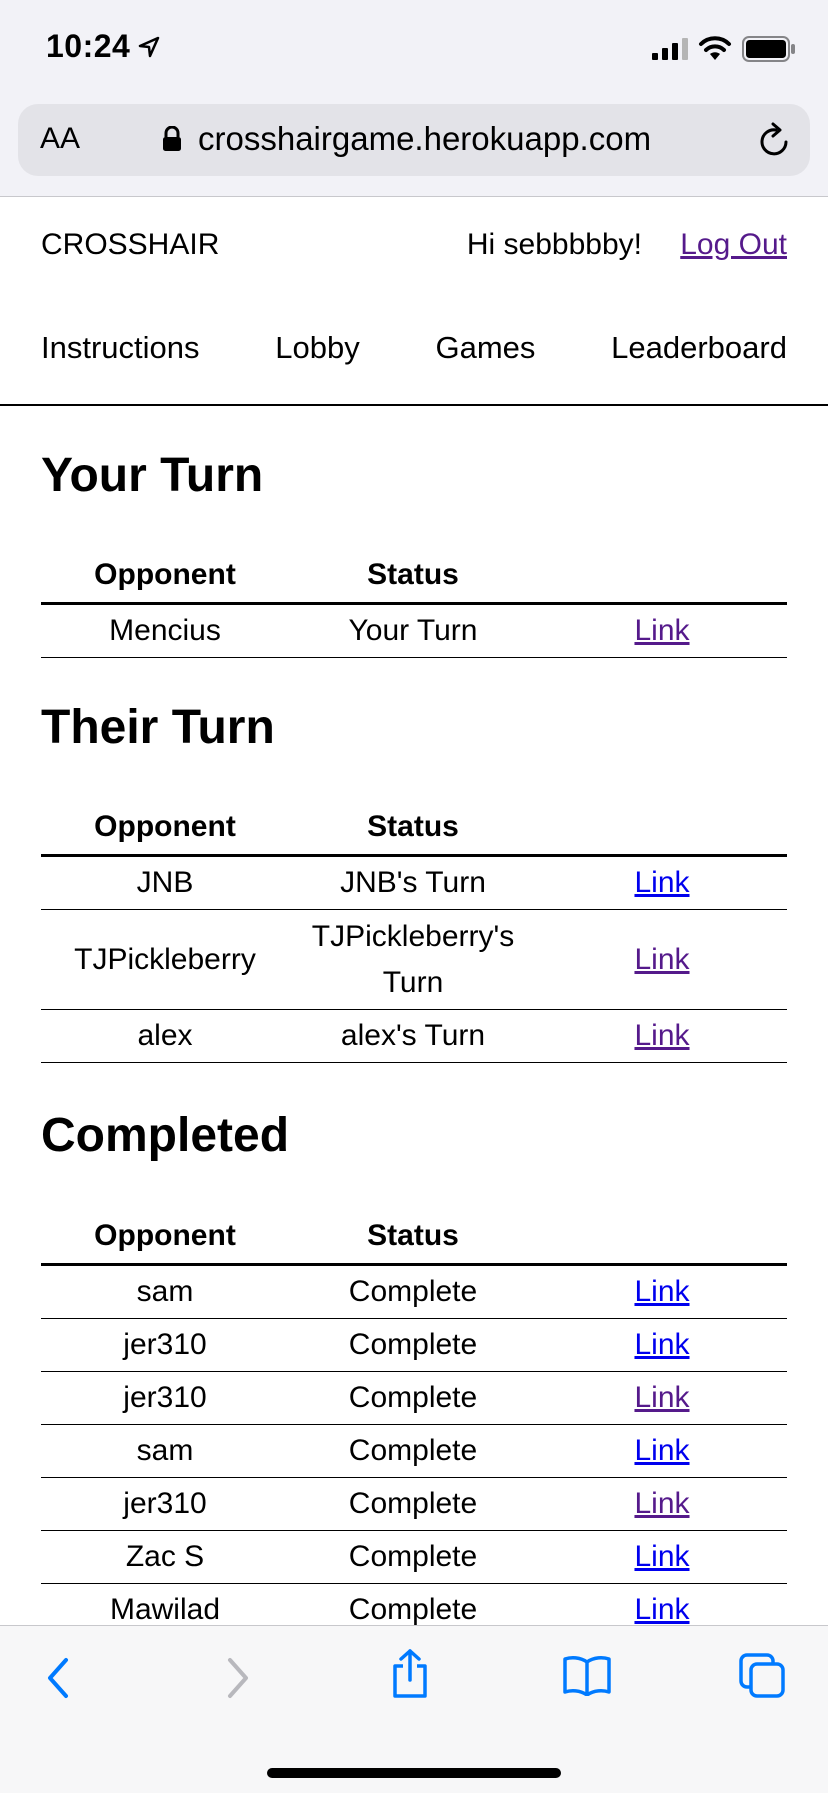 Image resolution: width=828 pixels, height=1793 pixels. What do you see at coordinates (414, 405) in the screenshot?
I see `header-divider` at bounding box center [414, 405].